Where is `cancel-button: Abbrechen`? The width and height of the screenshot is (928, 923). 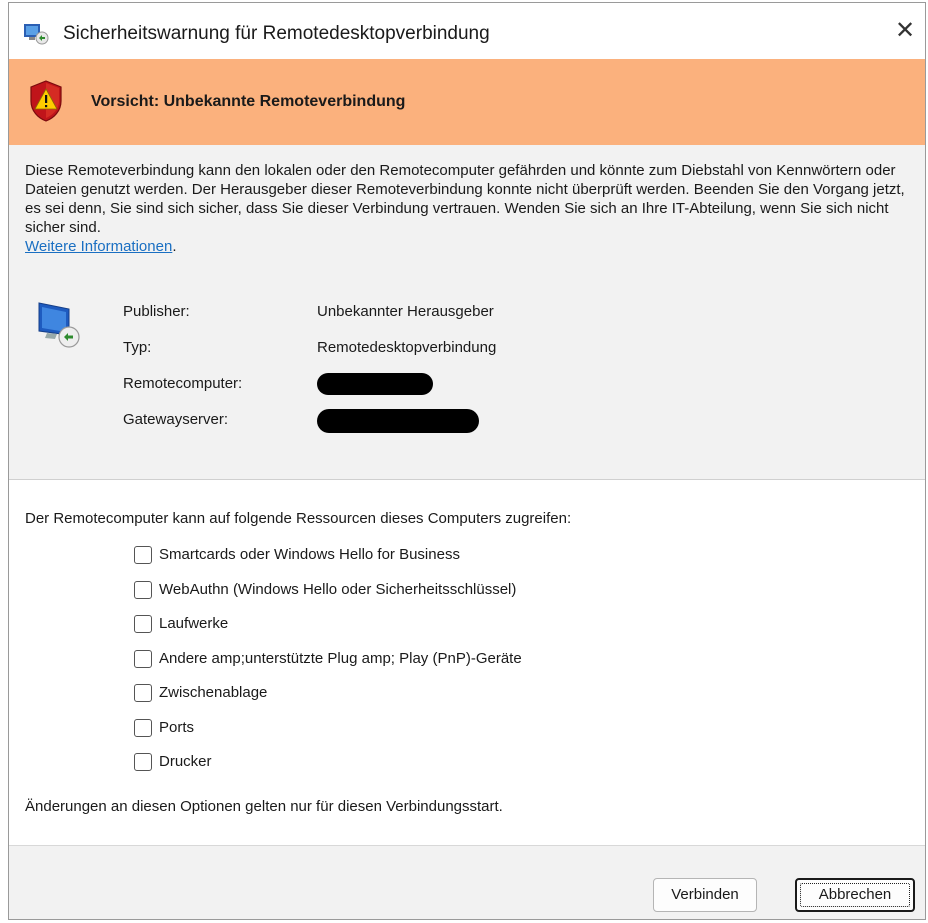
cancel-button: Abbrechen is located at coordinates (855, 895).